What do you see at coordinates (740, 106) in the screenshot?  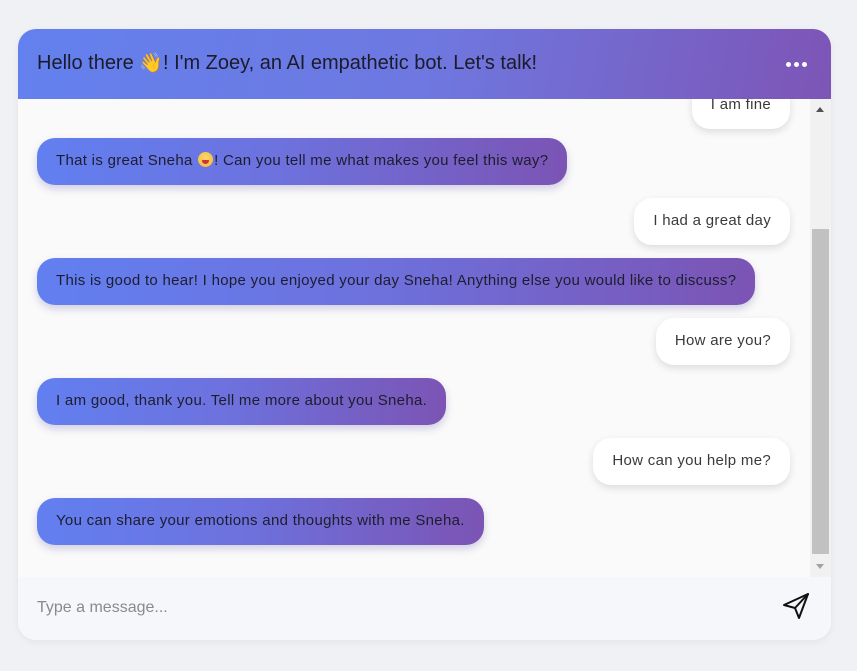 I see `message-text: I am fine` at bounding box center [740, 106].